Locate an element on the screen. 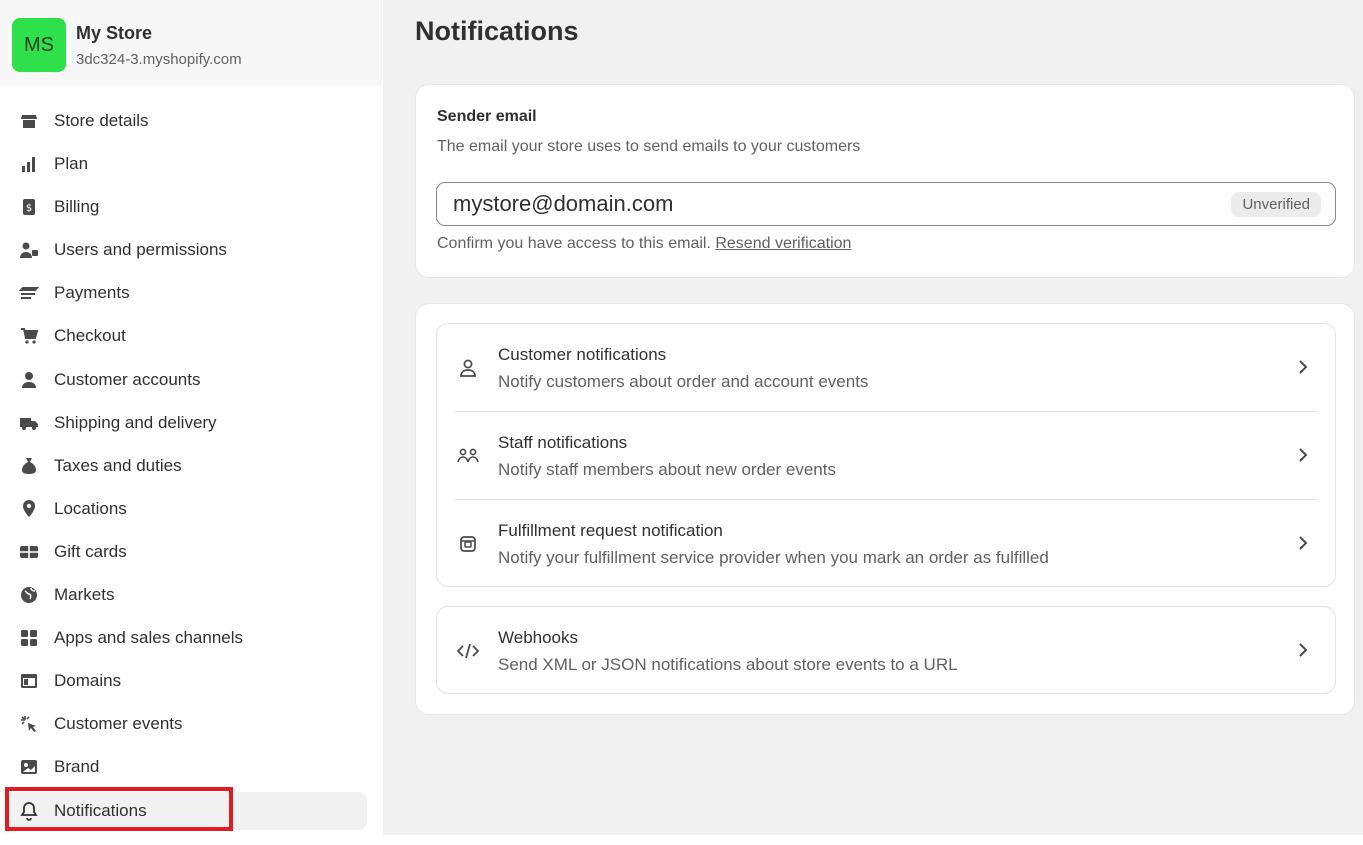 This screenshot has width=1363, height=845. sidebar-item-label: Domains is located at coordinates (88, 680).